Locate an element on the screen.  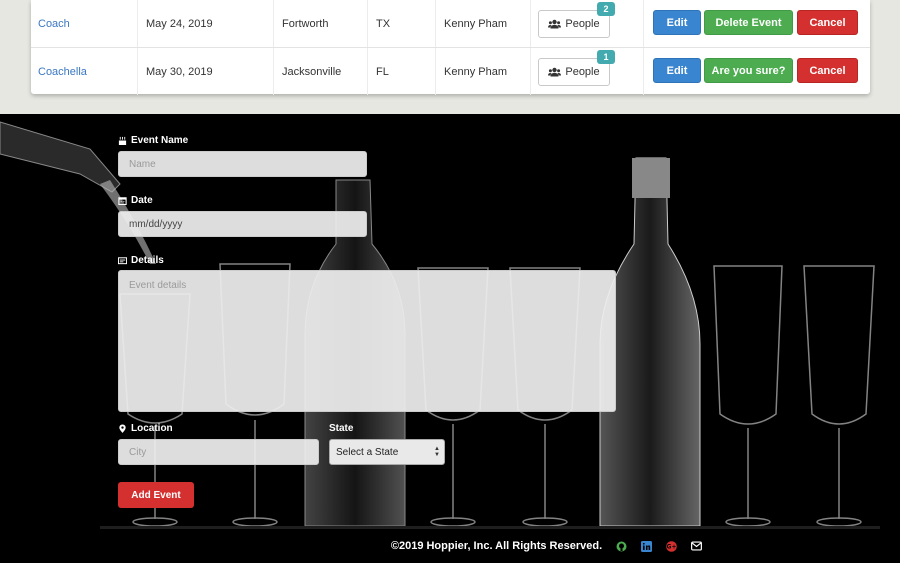
details-textarea: Event details is located at coordinates (367, 341).